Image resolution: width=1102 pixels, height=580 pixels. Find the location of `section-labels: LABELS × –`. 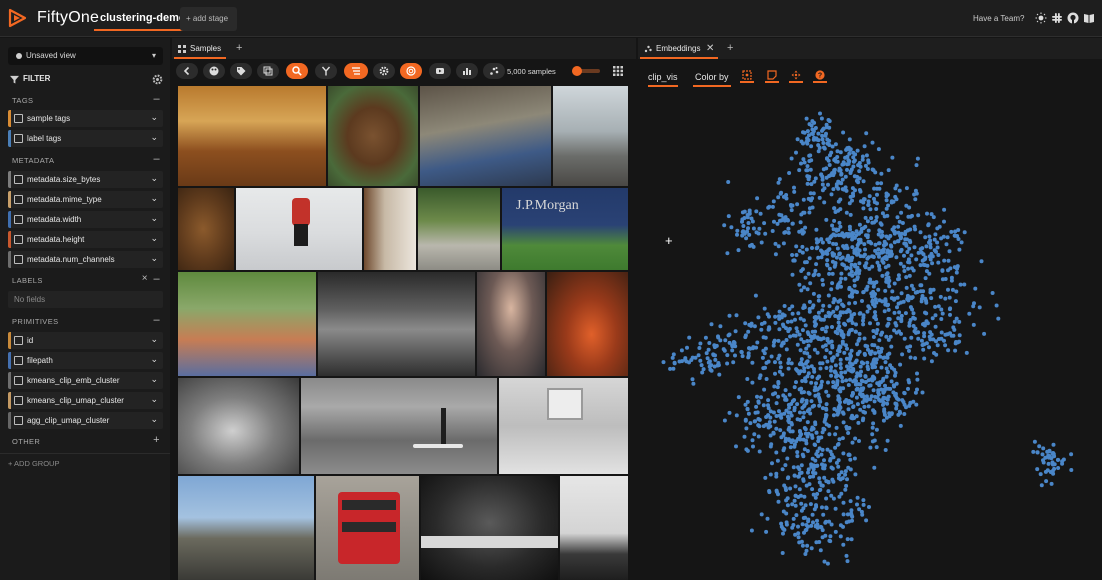

section-labels: LABELS × – is located at coordinates (86, 280).